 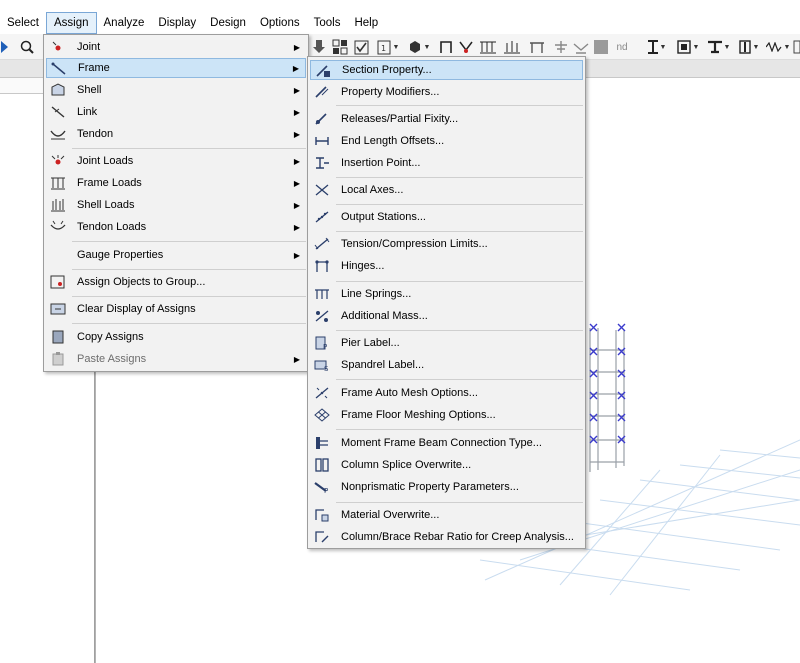 What do you see at coordinates (322, 316) in the screenshot?
I see `additional-mass-icon` at bounding box center [322, 316].